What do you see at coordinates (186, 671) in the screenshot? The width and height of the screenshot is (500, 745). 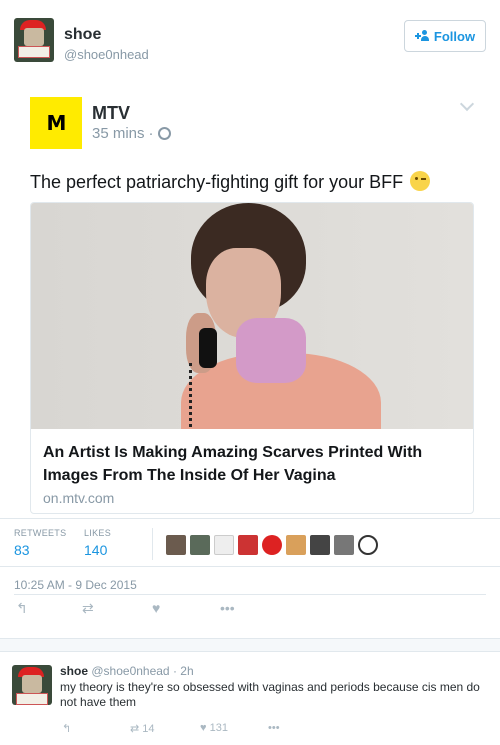 I see `reply-time: 2h` at bounding box center [186, 671].